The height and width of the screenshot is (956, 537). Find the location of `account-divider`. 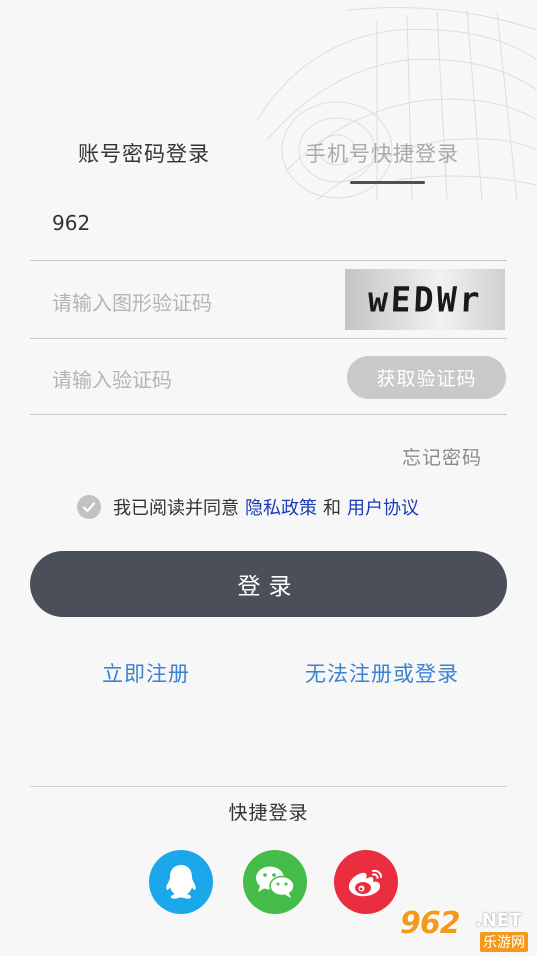

account-divider is located at coordinates (268, 260).